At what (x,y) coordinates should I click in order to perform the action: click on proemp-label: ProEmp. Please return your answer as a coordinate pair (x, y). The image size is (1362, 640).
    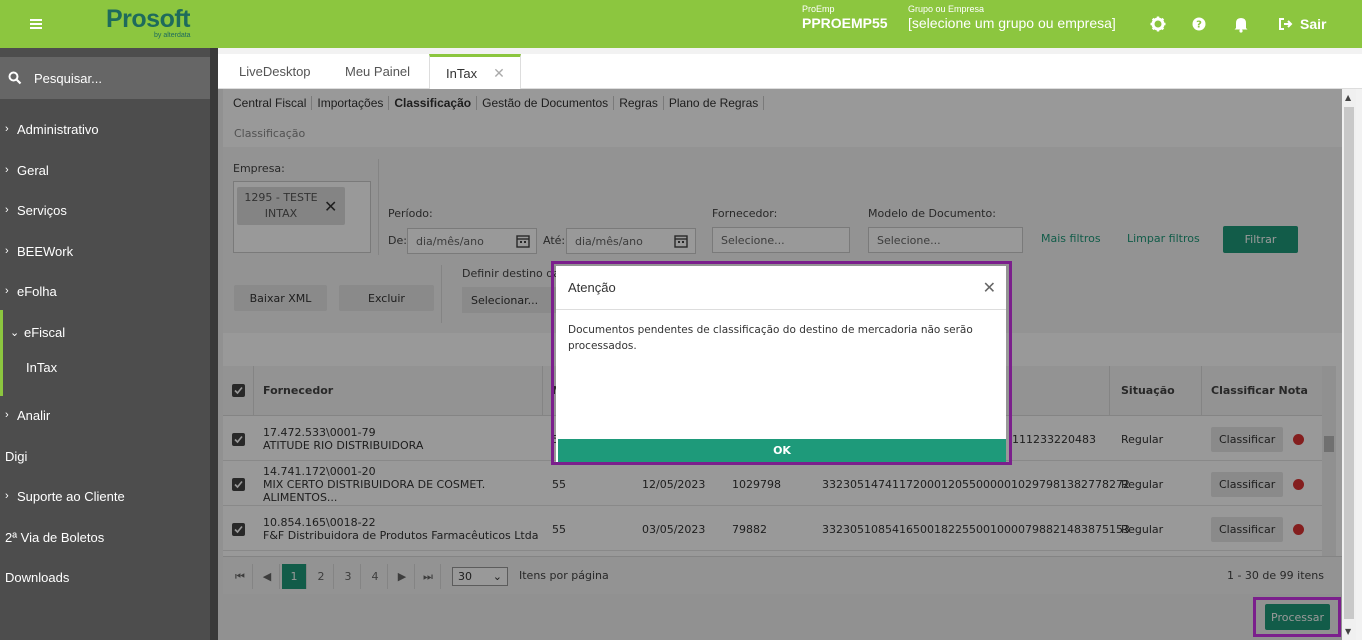
    Looking at the image, I should click on (818, 9).